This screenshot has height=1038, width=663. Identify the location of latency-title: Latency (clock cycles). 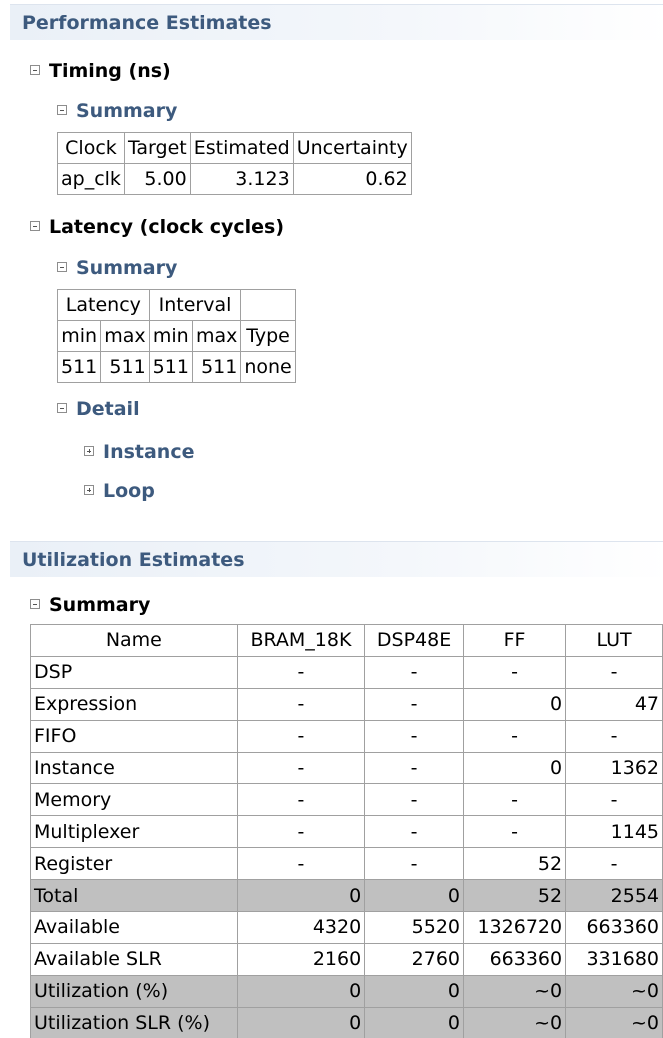
(167, 227).